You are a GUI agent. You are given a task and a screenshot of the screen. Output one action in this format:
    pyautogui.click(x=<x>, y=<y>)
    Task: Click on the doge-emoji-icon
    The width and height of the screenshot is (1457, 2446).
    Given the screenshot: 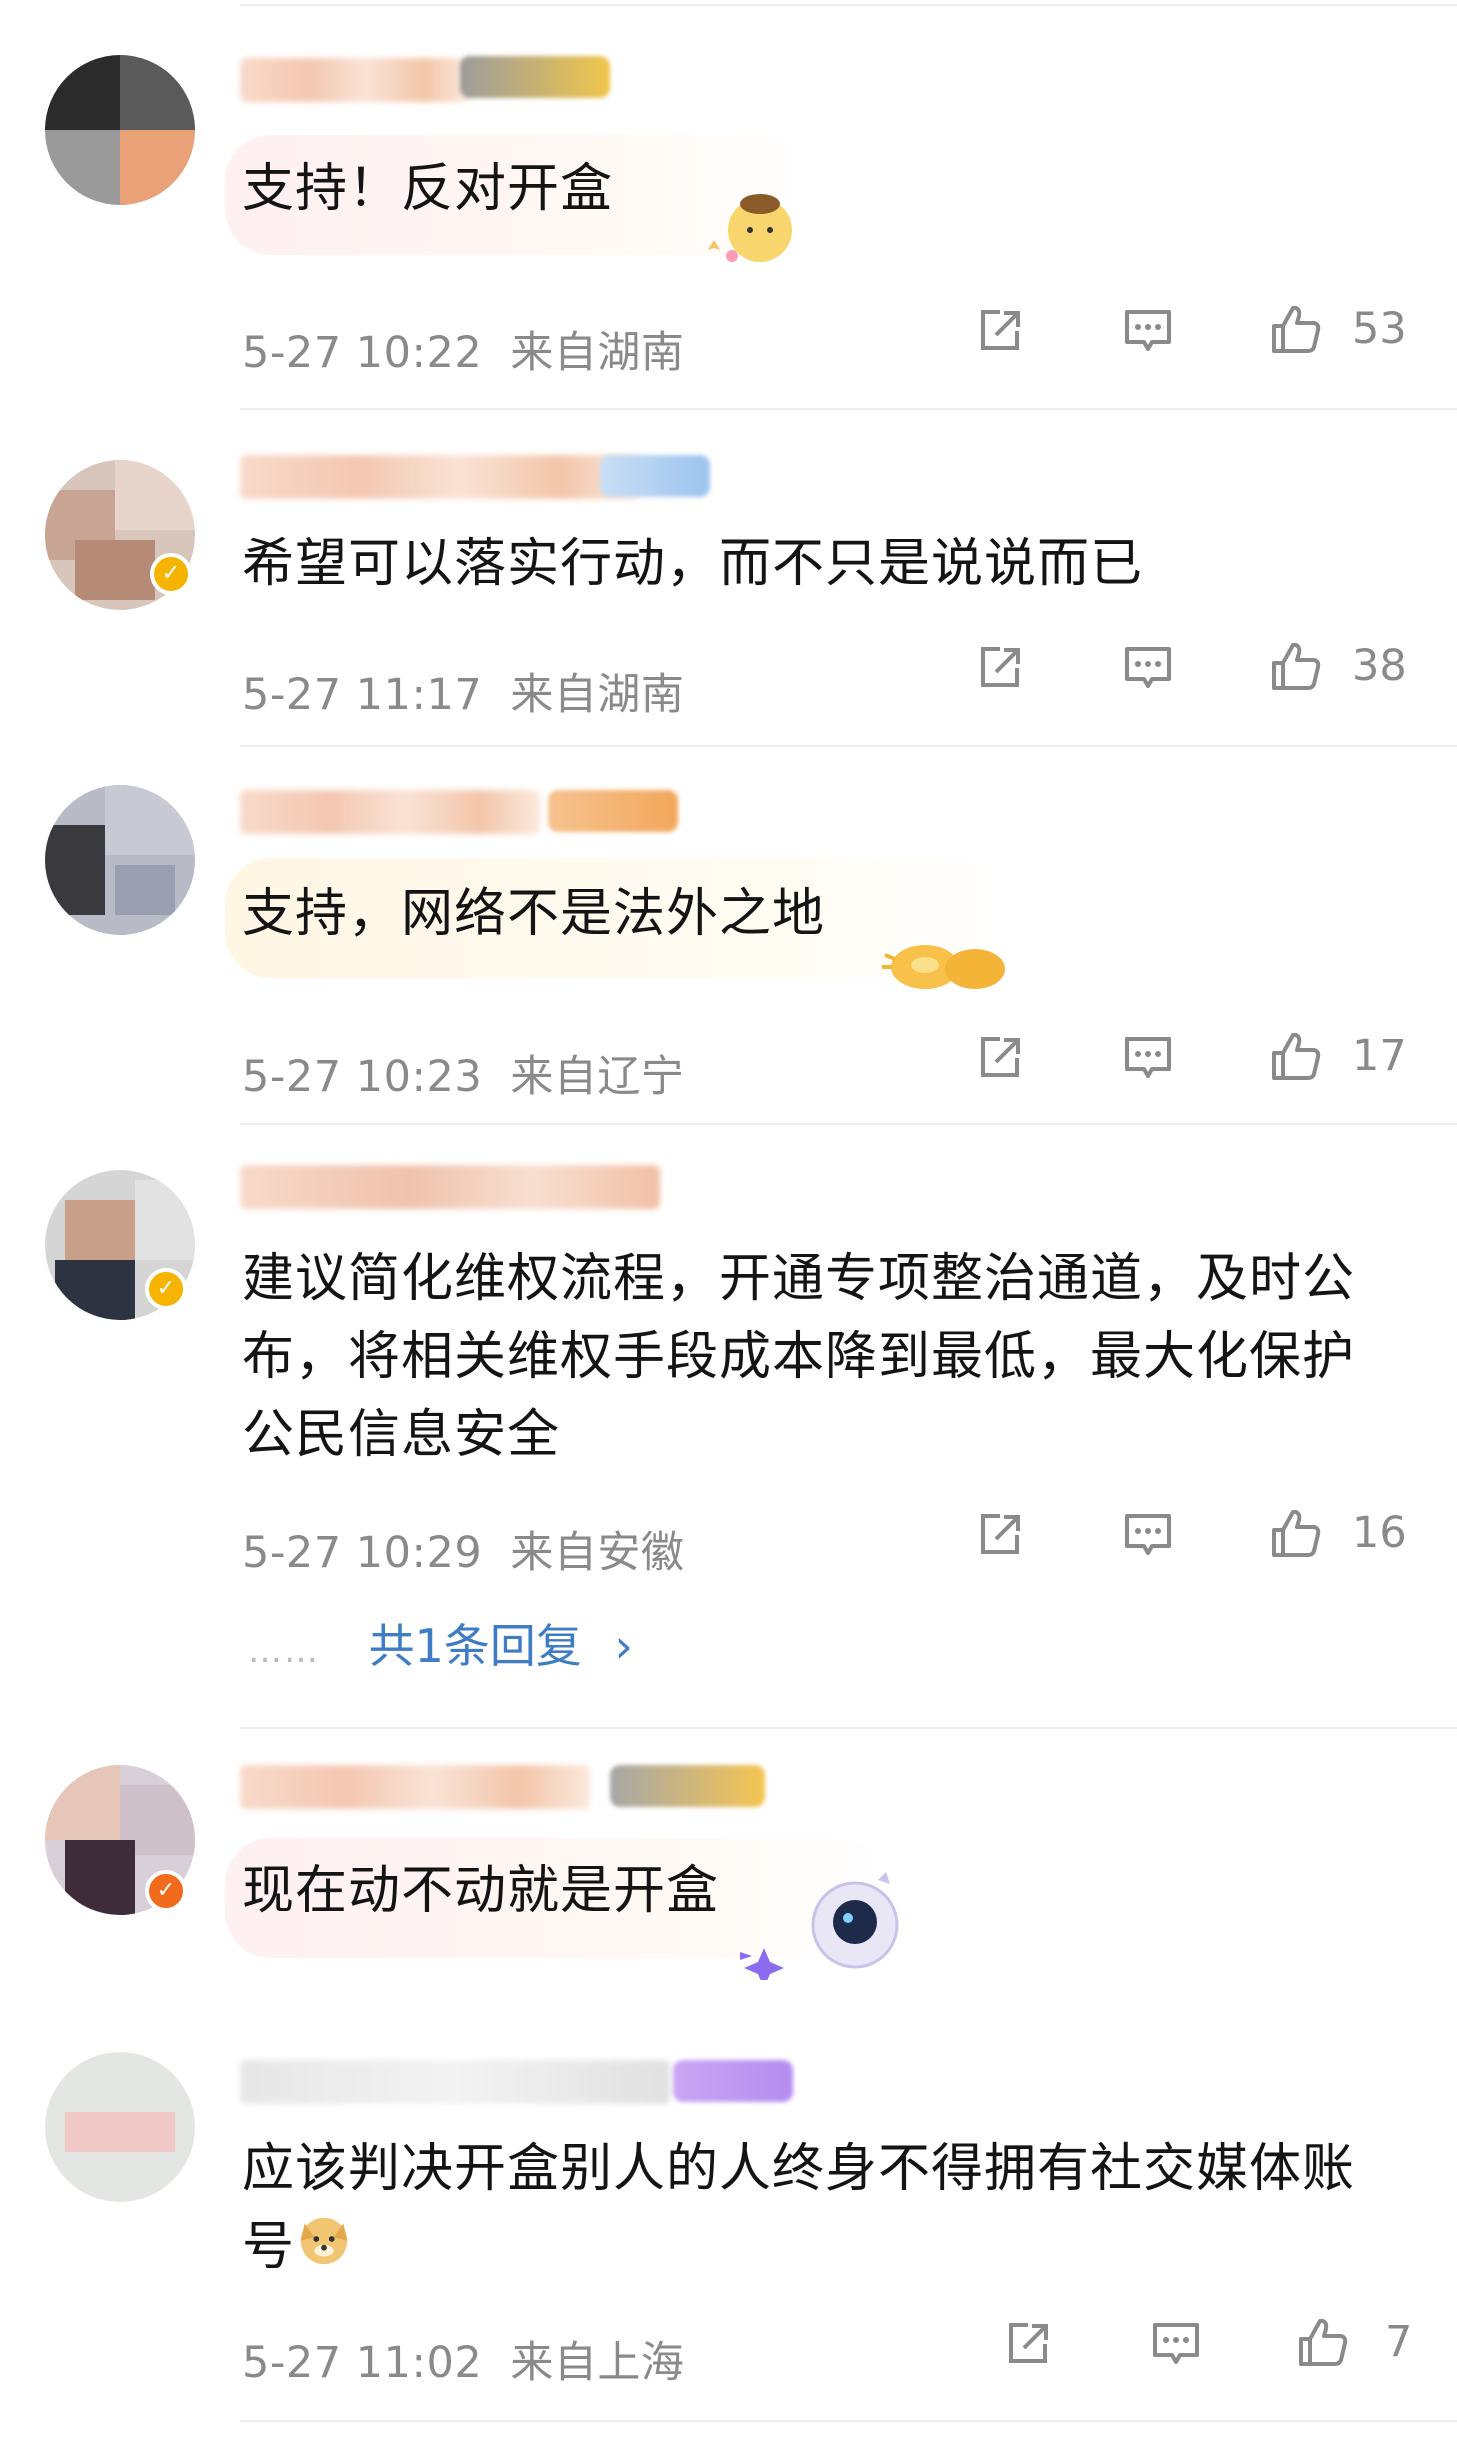 What is the action you would take?
    pyautogui.click(x=324, y=2250)
    